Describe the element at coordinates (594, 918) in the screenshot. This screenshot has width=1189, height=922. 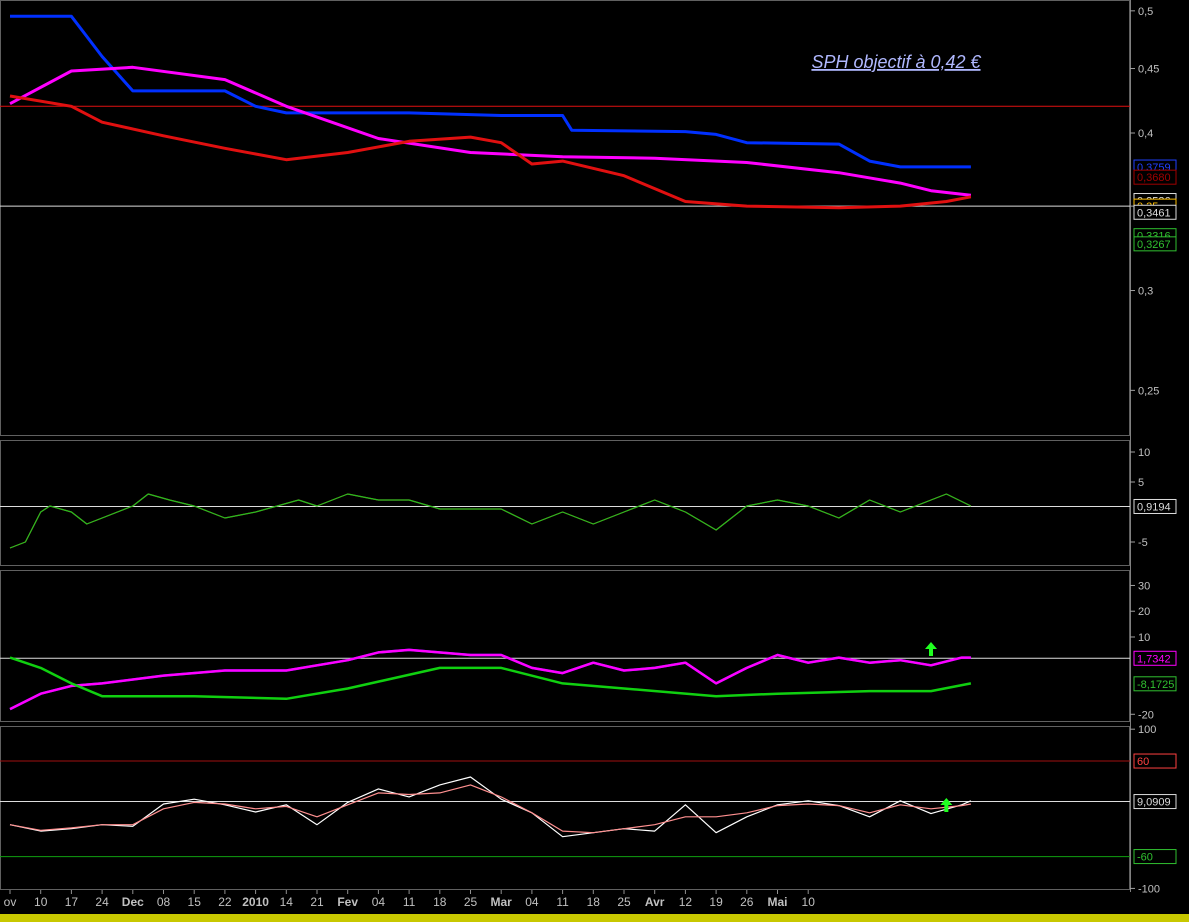
I see `bottom-strip` at that location.